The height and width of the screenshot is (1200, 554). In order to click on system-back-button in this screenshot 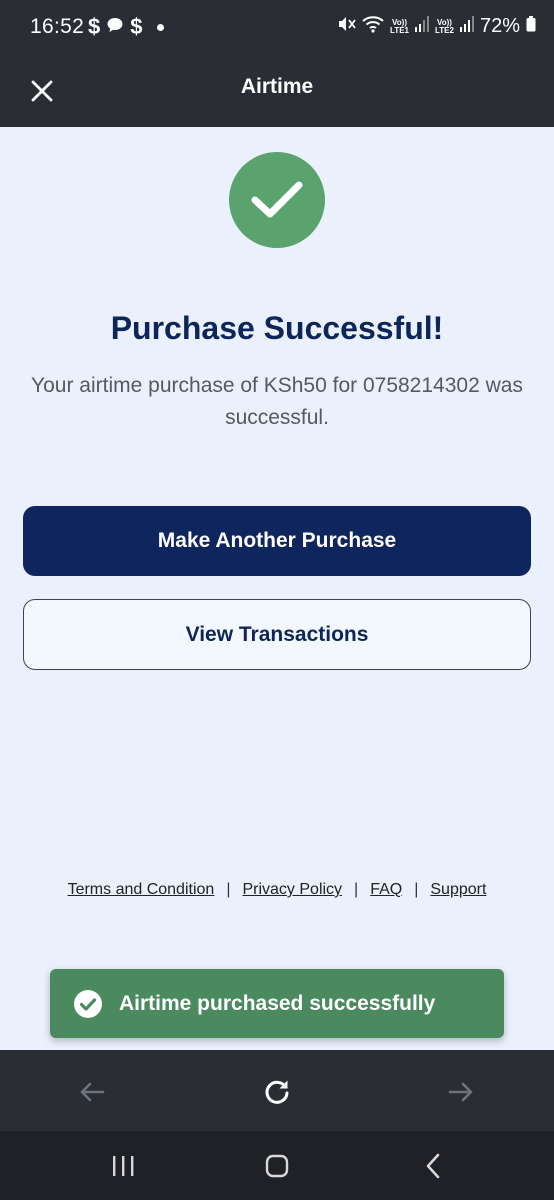, I will do `click(433, 1166)`.